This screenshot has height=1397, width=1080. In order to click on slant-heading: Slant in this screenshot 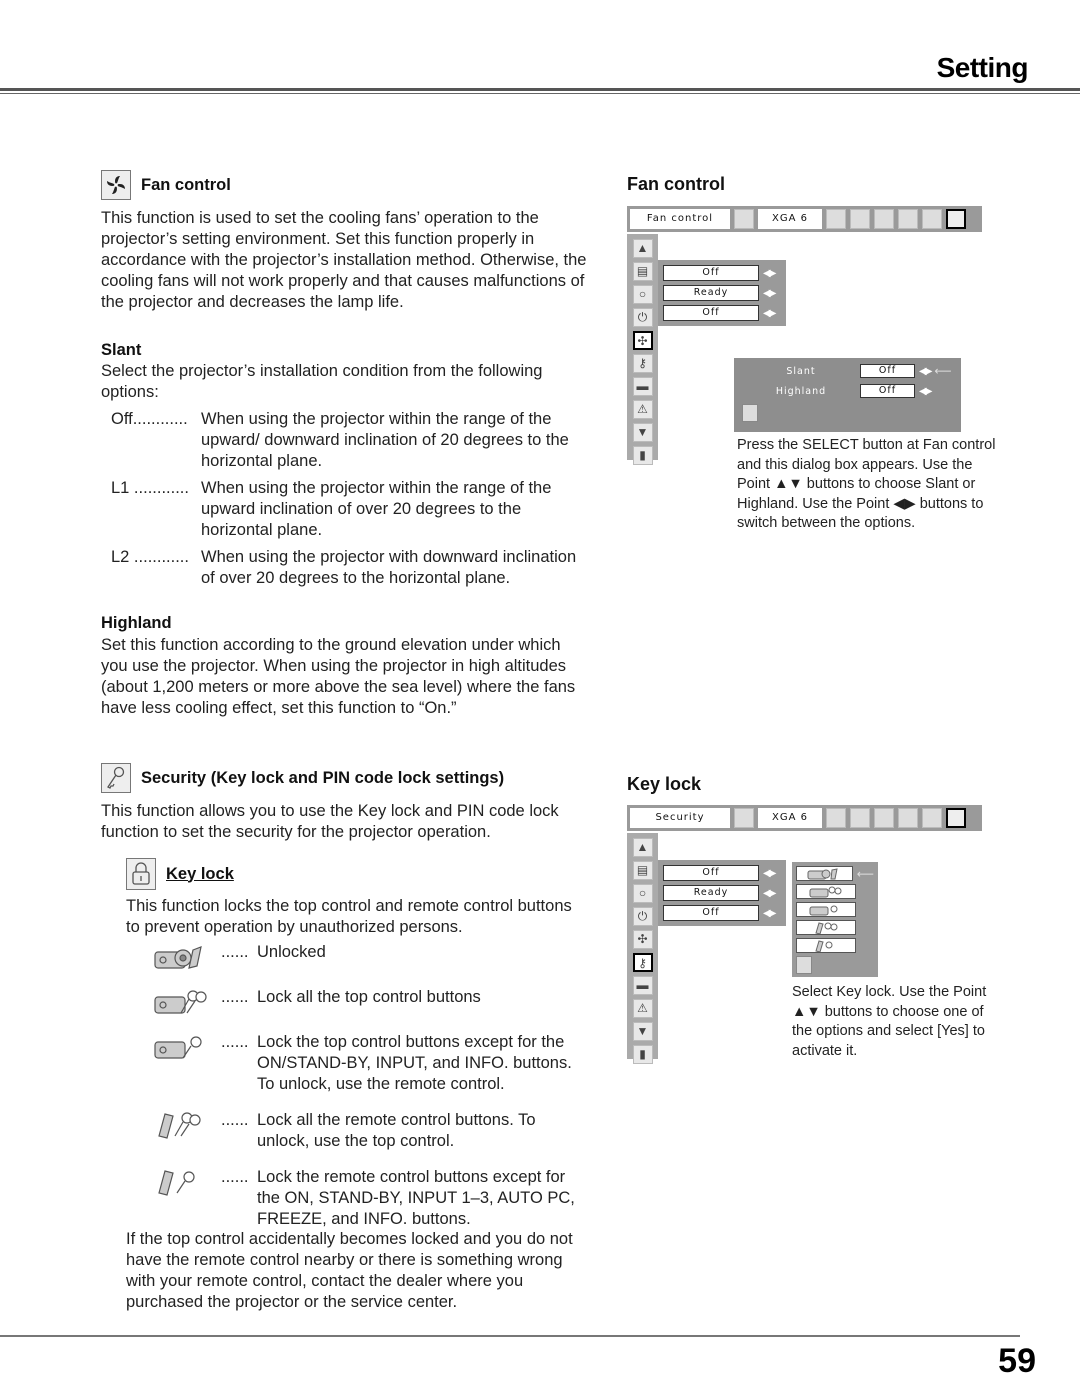, I will do `click(121, 350)`.